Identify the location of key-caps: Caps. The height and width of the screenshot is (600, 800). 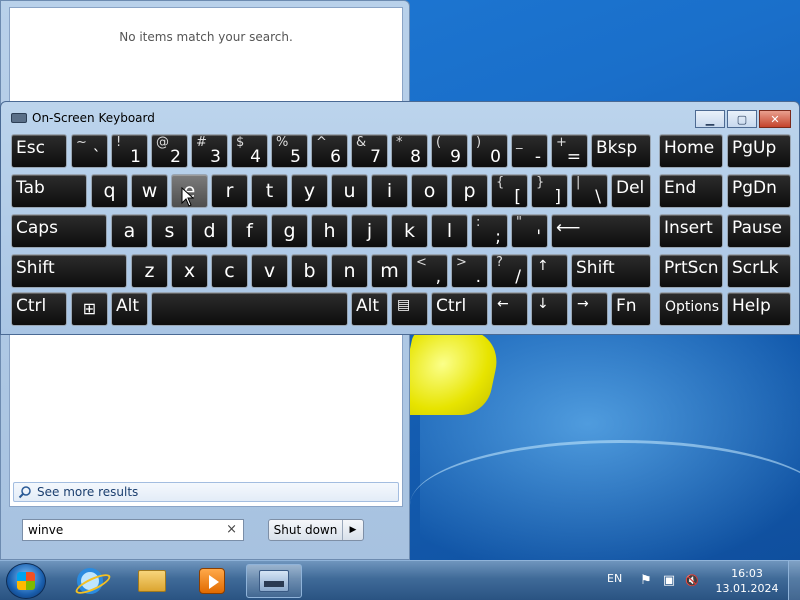
(59, 231).